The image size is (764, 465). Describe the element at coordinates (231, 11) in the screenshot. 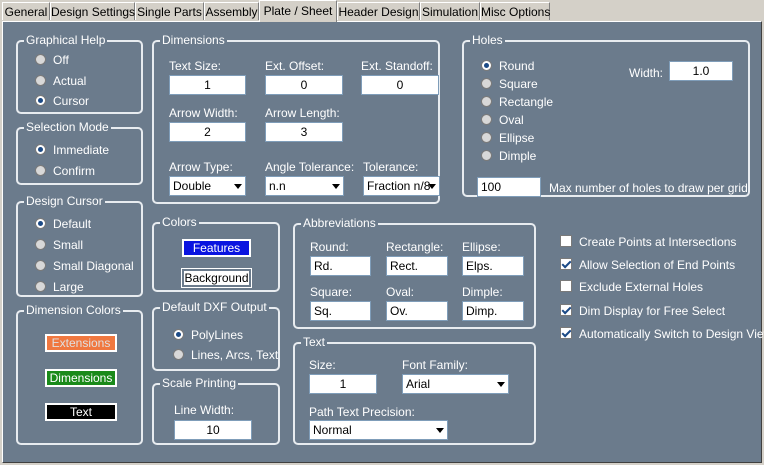

I see `tab-assembly: Assembly` at that location.